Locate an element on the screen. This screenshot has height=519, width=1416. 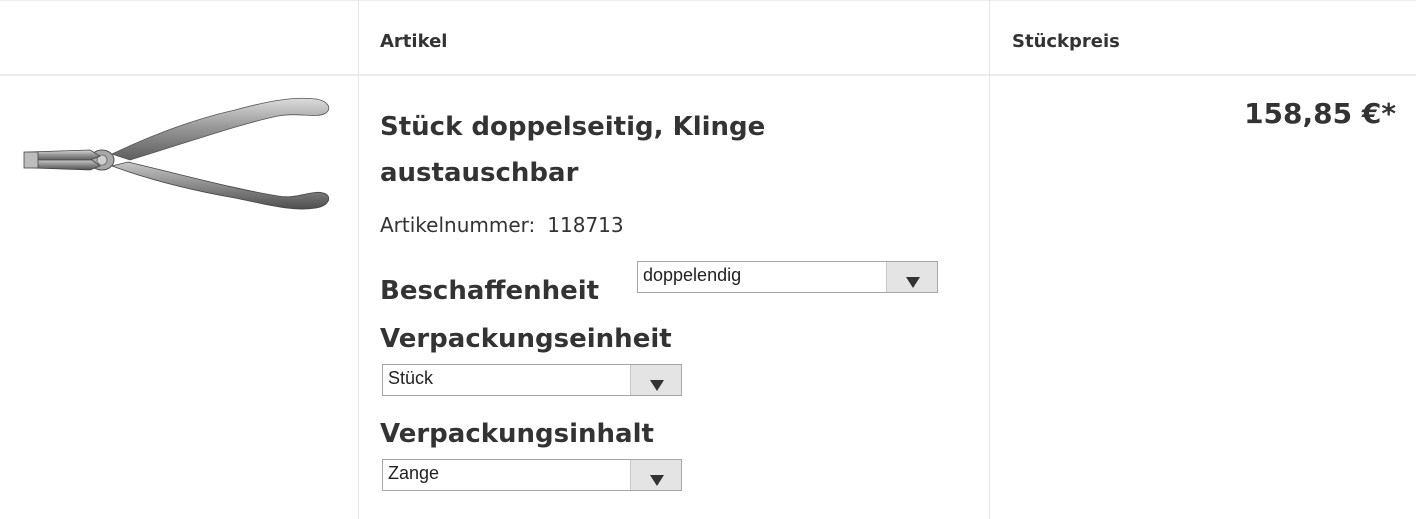
table-top-border is located at coordinates (708, 0).